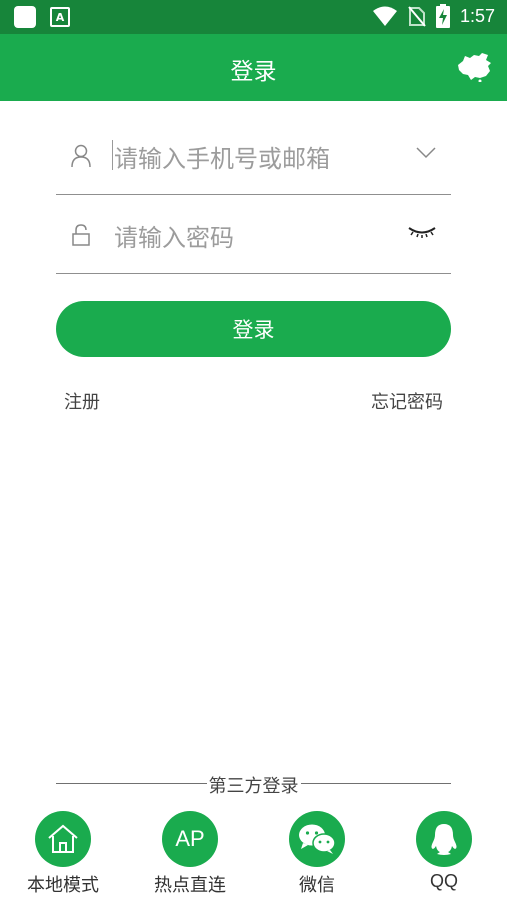  I want to click on china-map-icon, so click(474, 67).